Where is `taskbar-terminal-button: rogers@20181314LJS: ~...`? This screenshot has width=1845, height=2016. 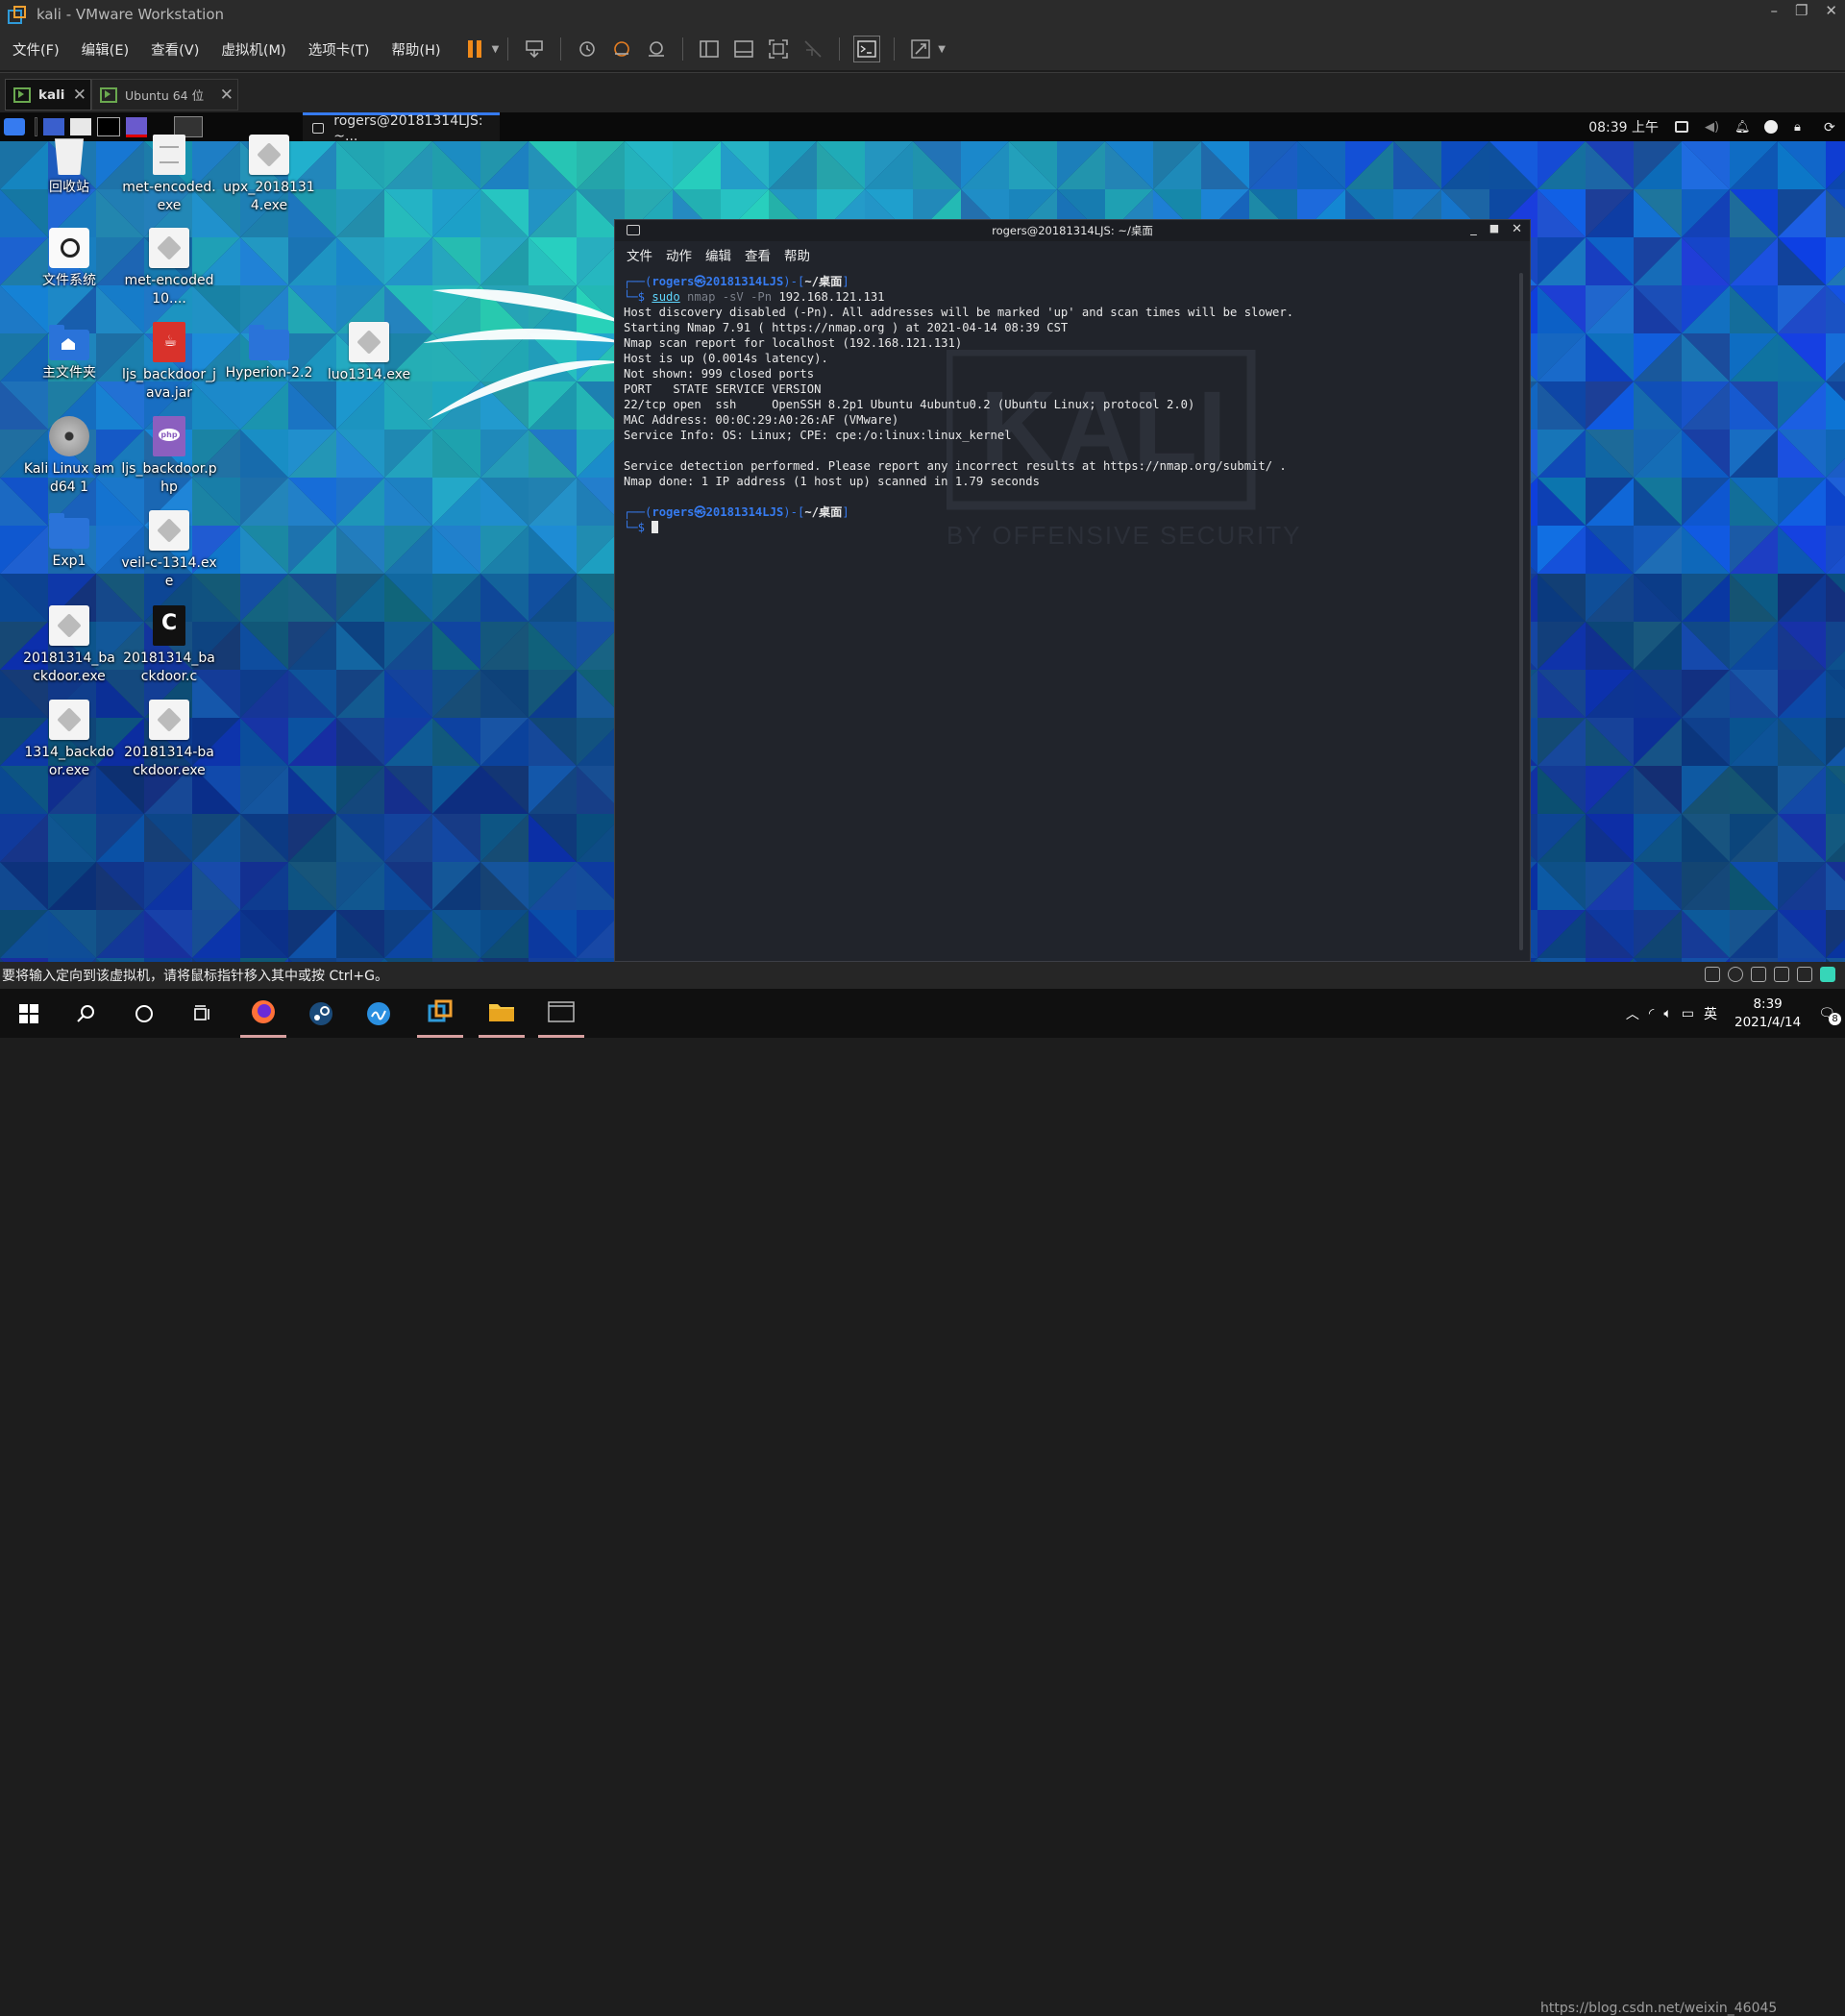
taskbar-terminal-button: rogers@20181314LJS: ~... is located at coordinates (402, 128).